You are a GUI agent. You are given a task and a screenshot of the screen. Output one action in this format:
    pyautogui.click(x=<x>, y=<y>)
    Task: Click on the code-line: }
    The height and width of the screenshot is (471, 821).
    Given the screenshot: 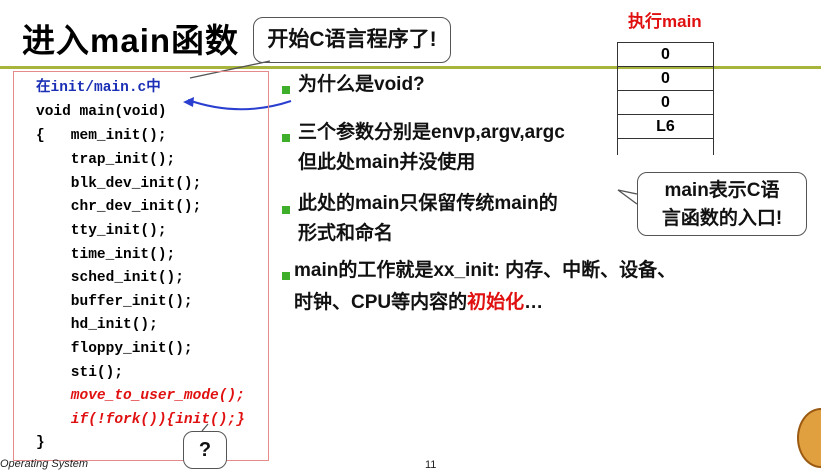 What is the action you would take?
    pyautogui.click(x=40, y=443)
    